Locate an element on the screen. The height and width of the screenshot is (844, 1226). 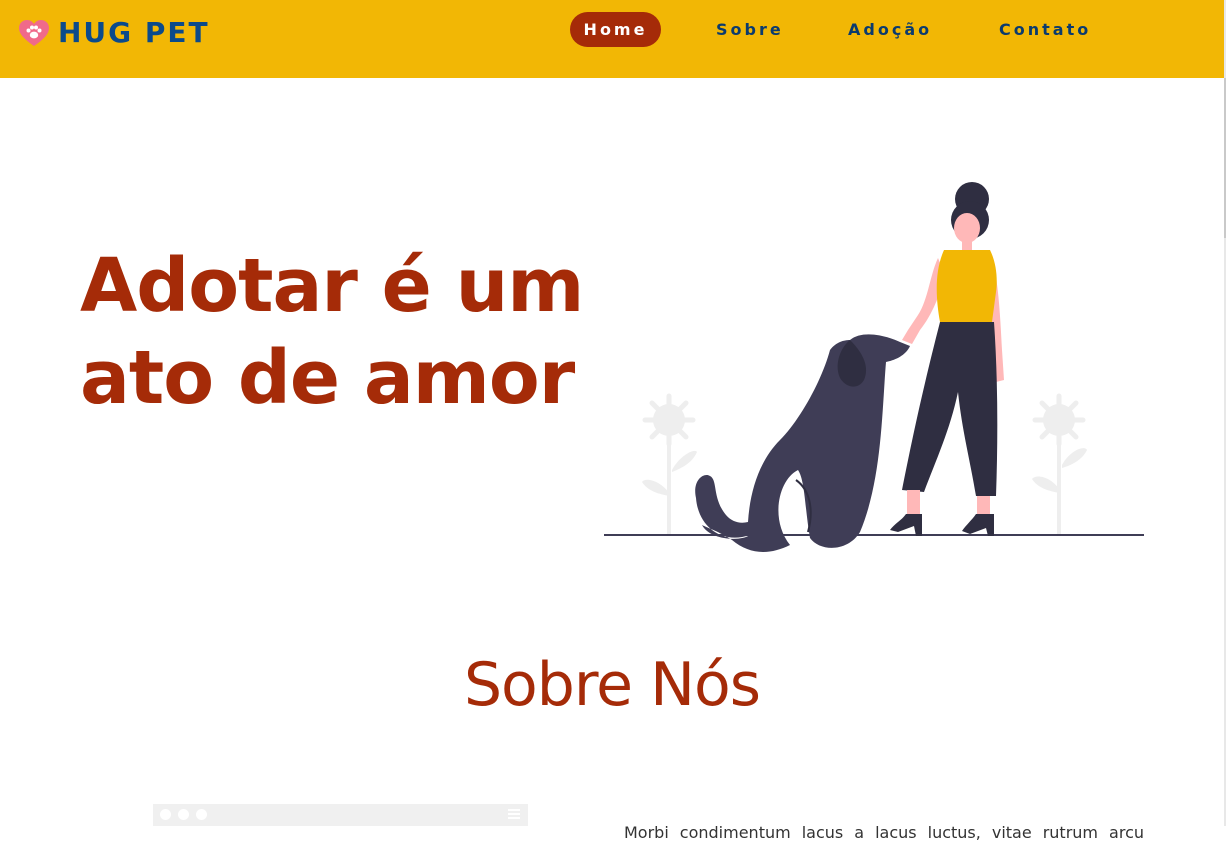
main-nav: Home Sobre Adoção Contato is located at coordinates (612, 30).